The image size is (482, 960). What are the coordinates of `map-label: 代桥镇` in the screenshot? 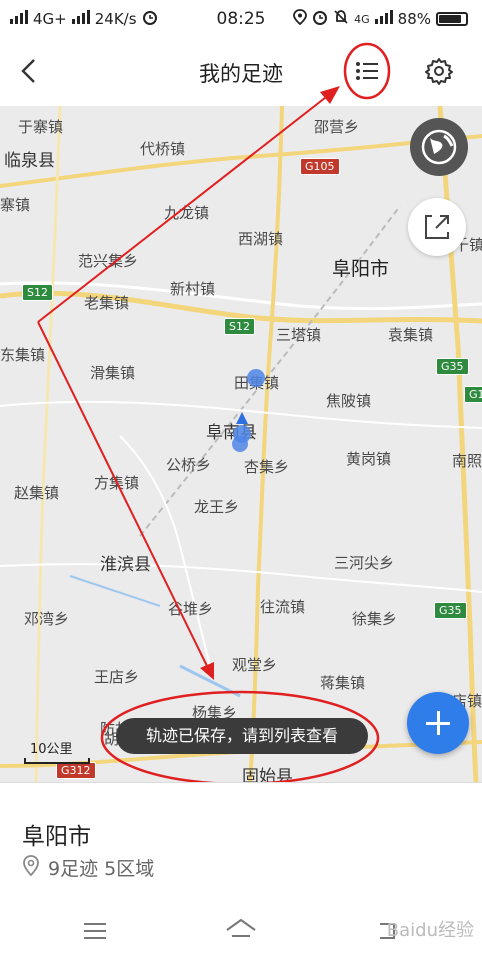 It's located at (163, 149).